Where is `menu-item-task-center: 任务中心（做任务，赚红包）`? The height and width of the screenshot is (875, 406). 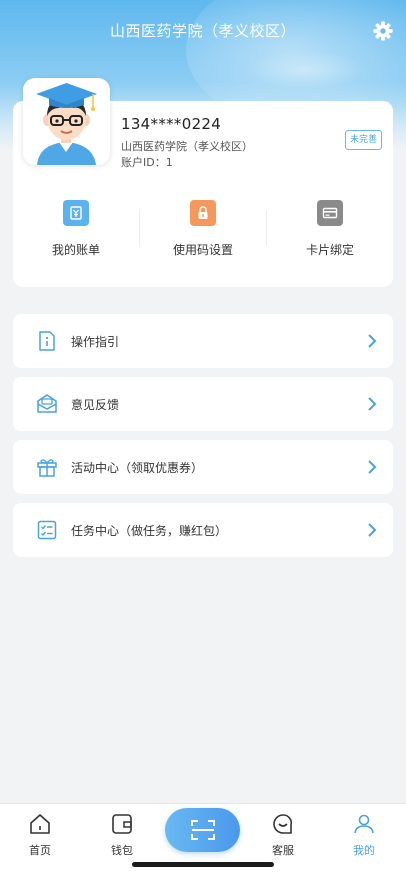 menu-item-task-center: 任务中心（做任务，赚红包） is located at coordinates (203, 530).